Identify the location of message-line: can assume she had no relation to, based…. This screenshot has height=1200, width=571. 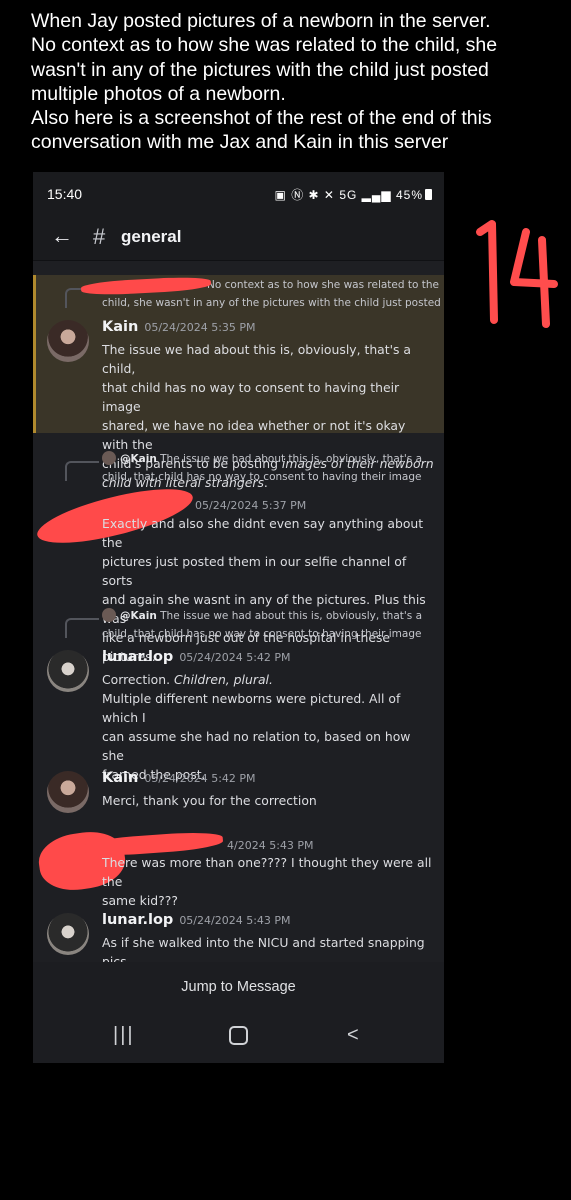
(256, 746).